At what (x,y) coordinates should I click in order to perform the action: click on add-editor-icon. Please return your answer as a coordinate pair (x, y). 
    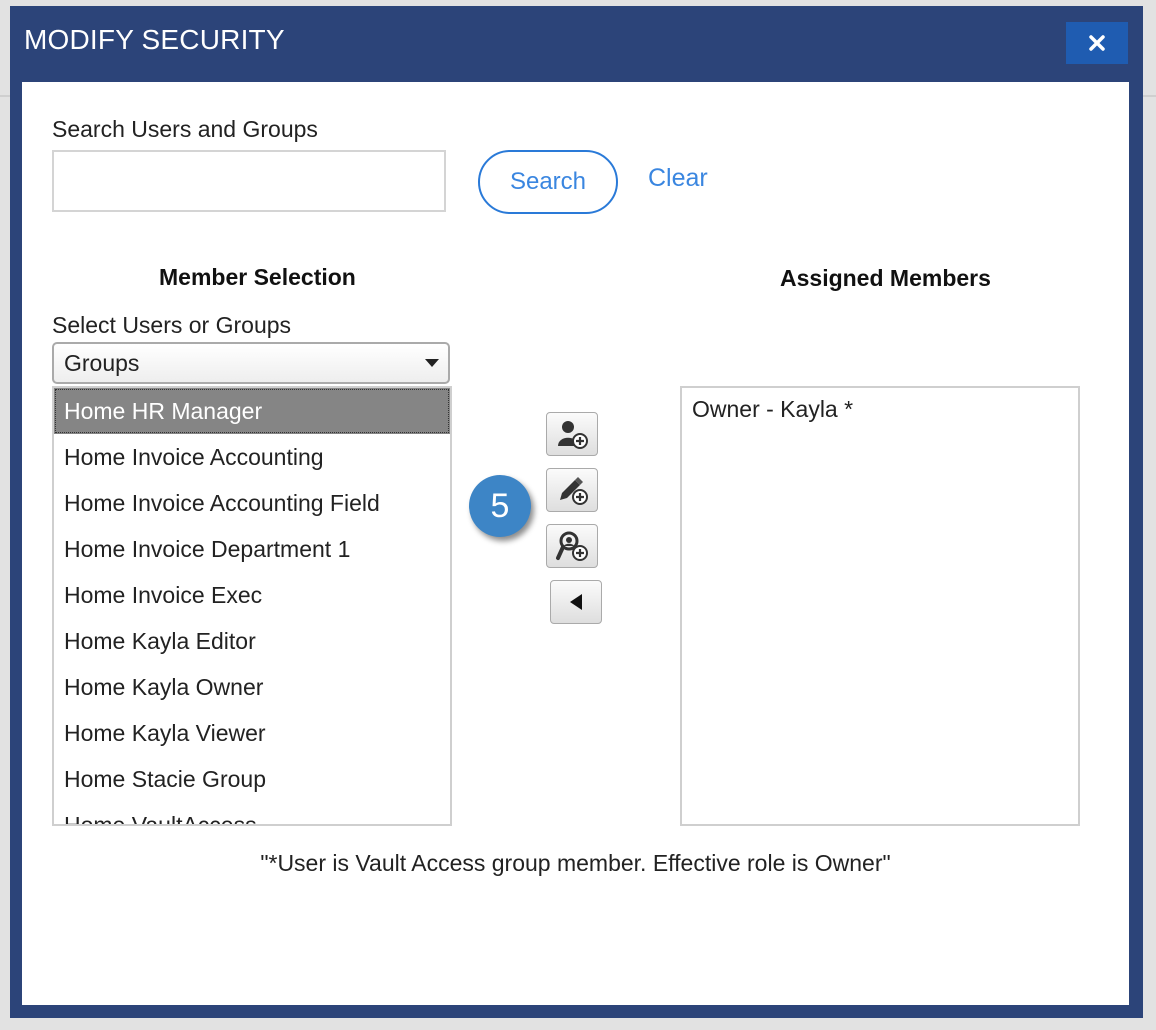
    Looking at the image, I should click on (574, 491).